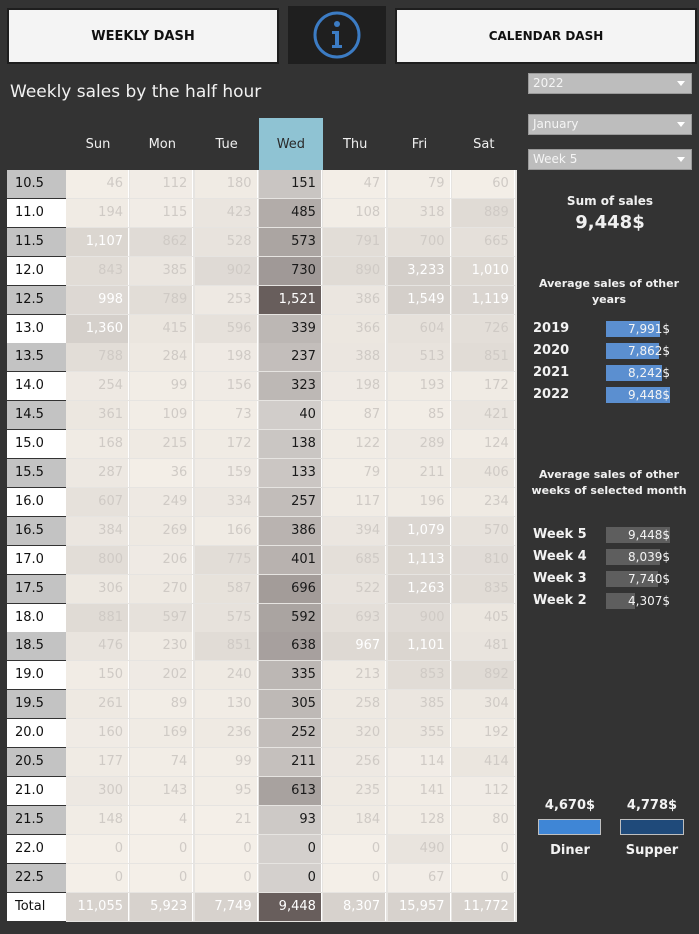 The width and height of the screenshot is (699, 934). I want to click on heatmap-cell: 1,107, so click(97, 241).